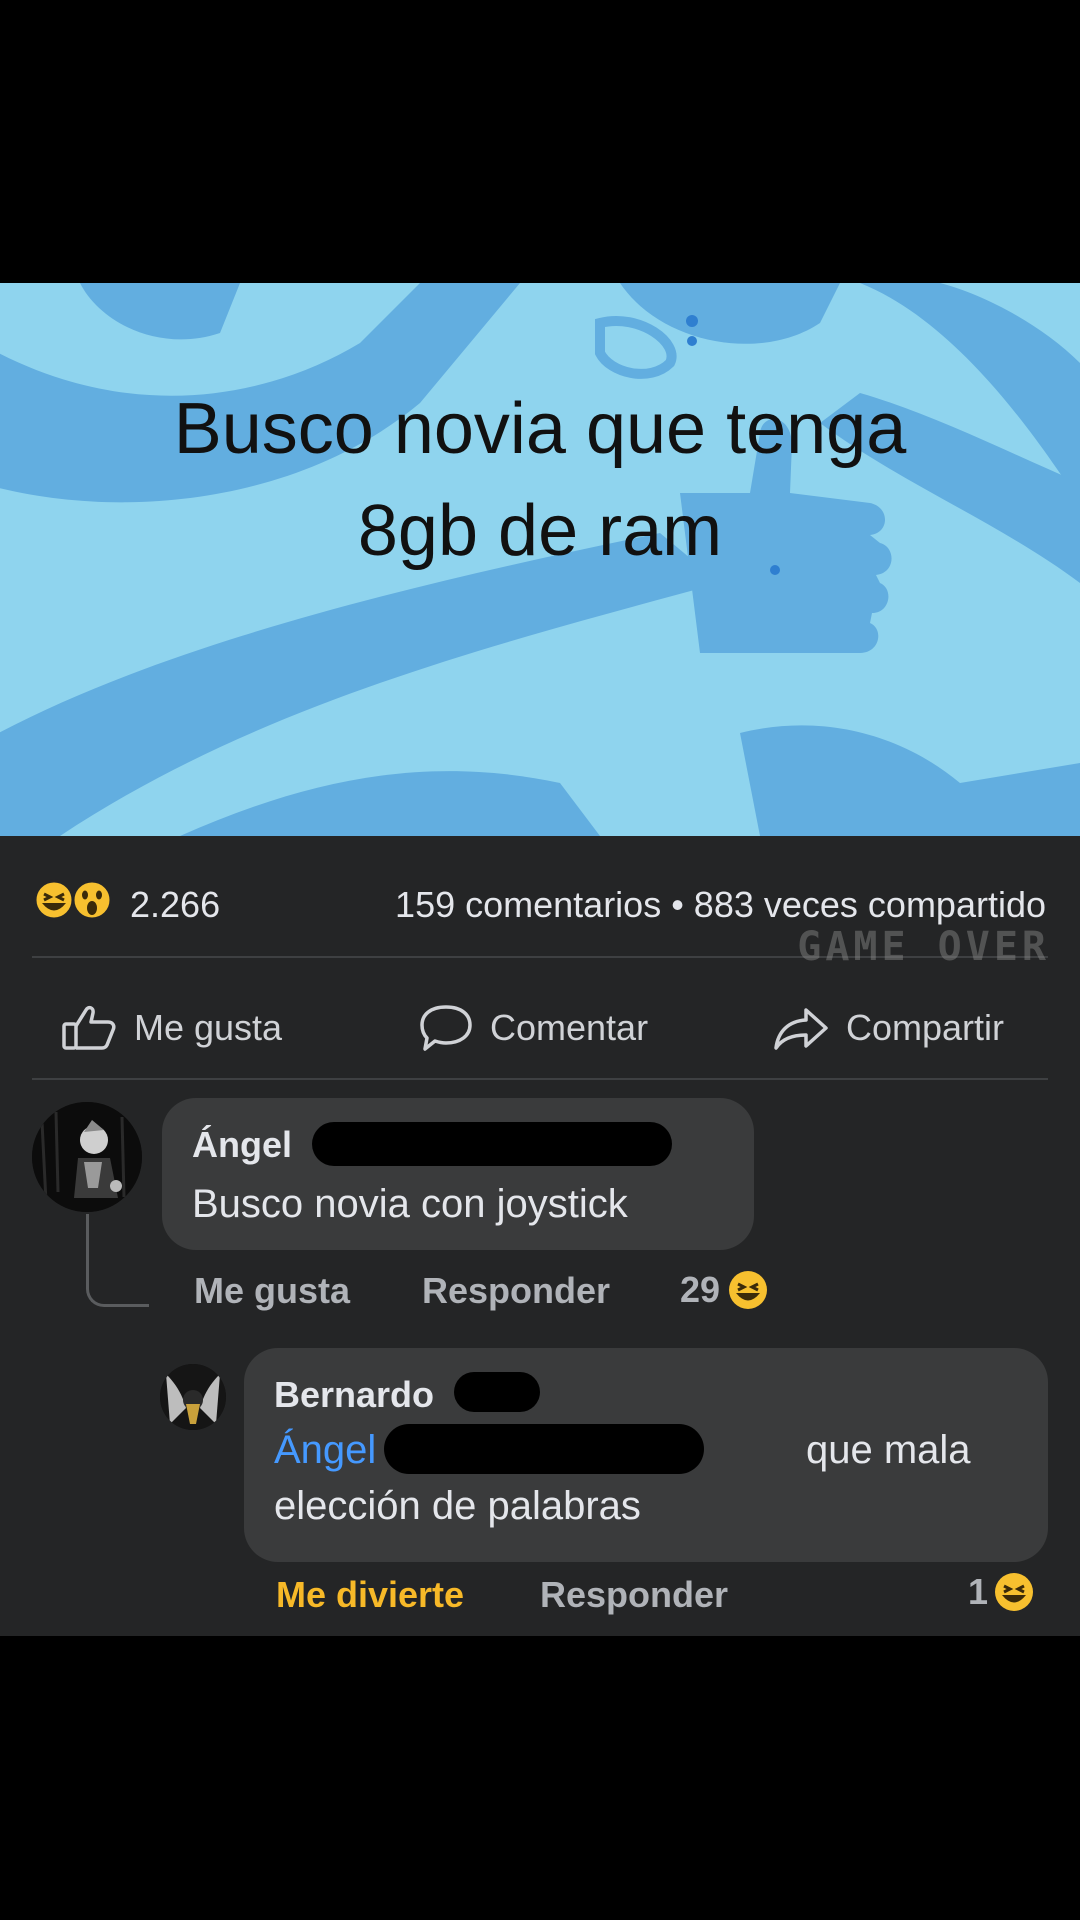 Image resolution: width=1080 pixels, height=1920 pixels. I want to click on comment-text: que mala, so click(888, 1450).